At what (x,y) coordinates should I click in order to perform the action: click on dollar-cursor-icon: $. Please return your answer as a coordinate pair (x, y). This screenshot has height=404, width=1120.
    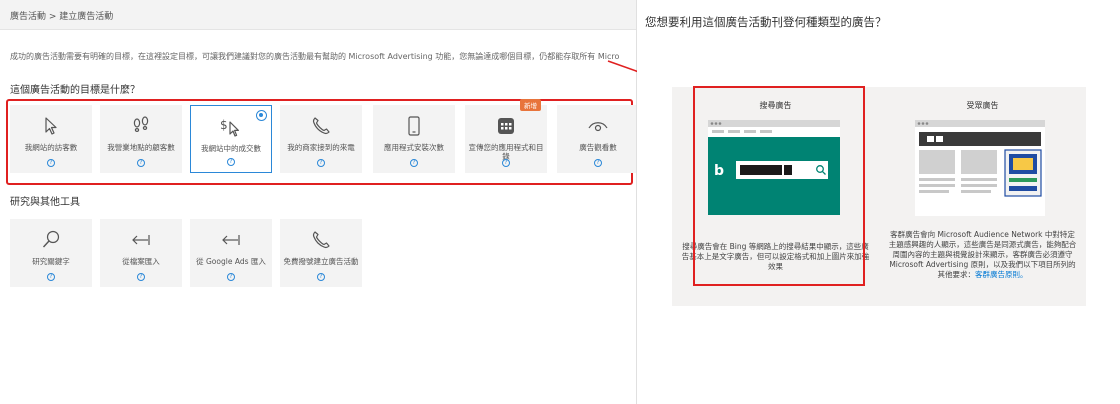
    Looking at the image, I should click on (229, 127).